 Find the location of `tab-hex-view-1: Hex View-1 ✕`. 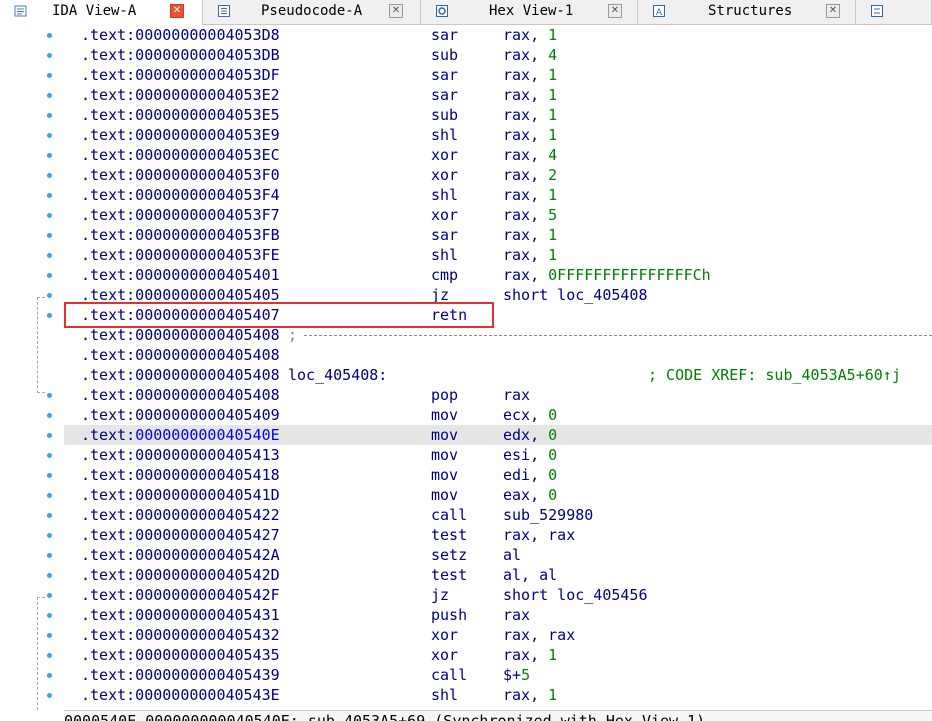

tab-hex-view-1: Hex View-1 ✕ is located at coordinates (529, 12).